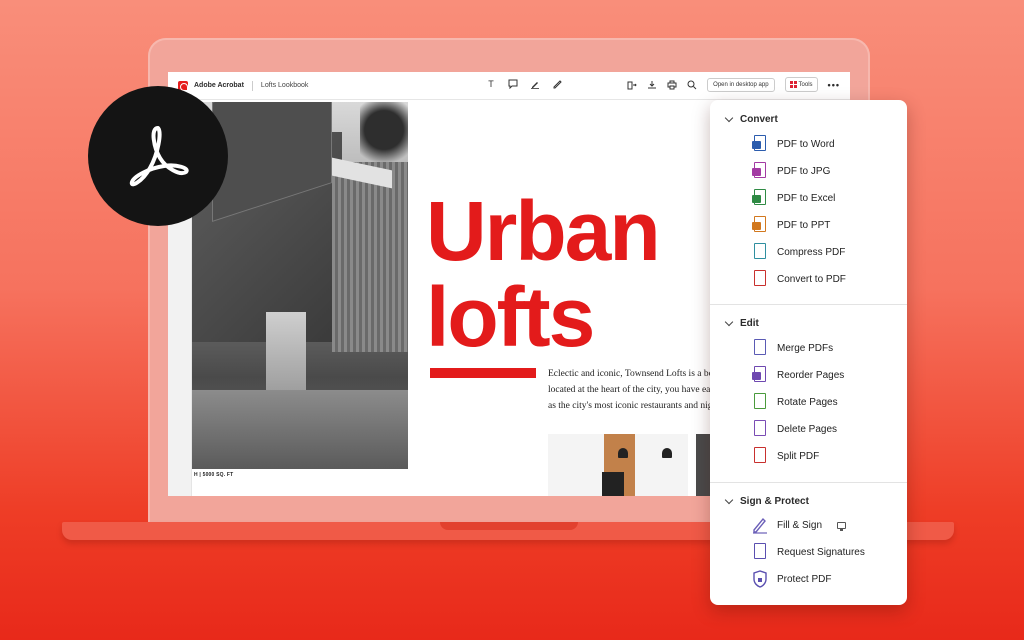  Describe the element at coordinates (672, 85) in the screenshot. I see `print-icon` at that location.